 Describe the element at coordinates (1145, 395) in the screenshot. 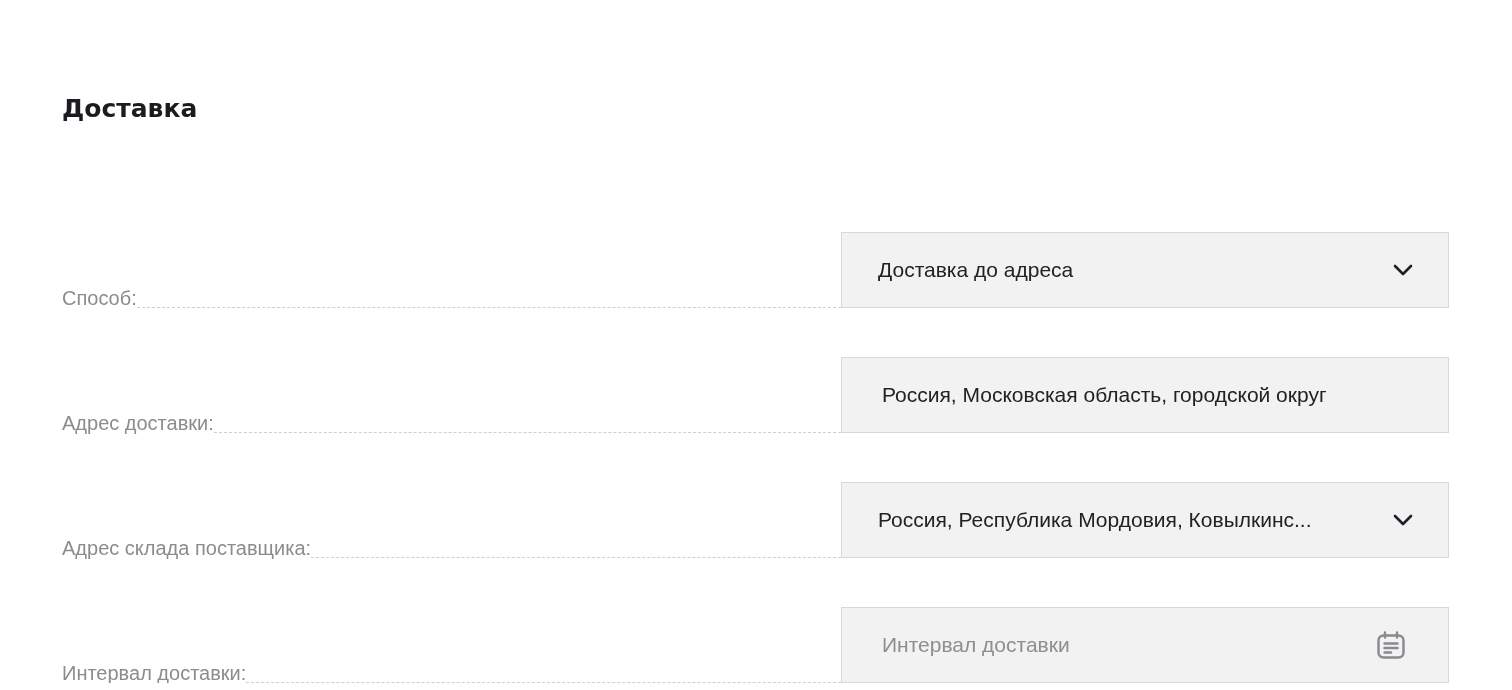

I see `text-field: Россия, Московская область, городской округ` at that location.